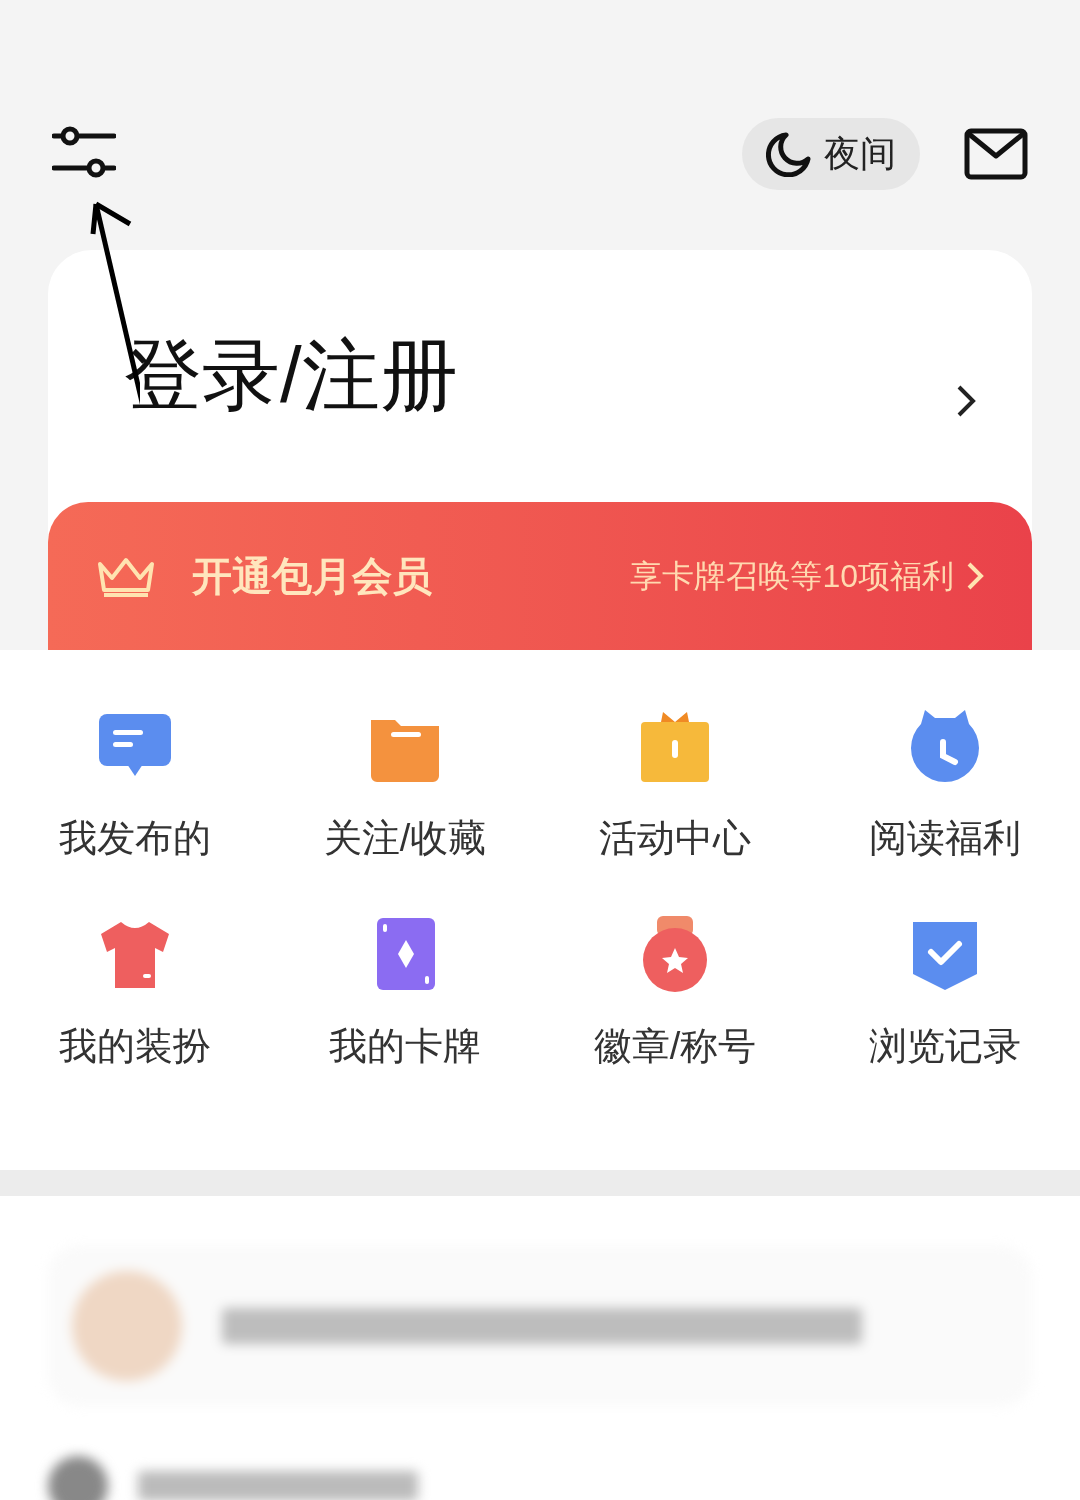 The width and height of the screenshot is (1080, 1500). What do you see at coordinates (135, 838) in the screenshot?
I see `menu-label: 我发布的` at bounding box center [135, 838].